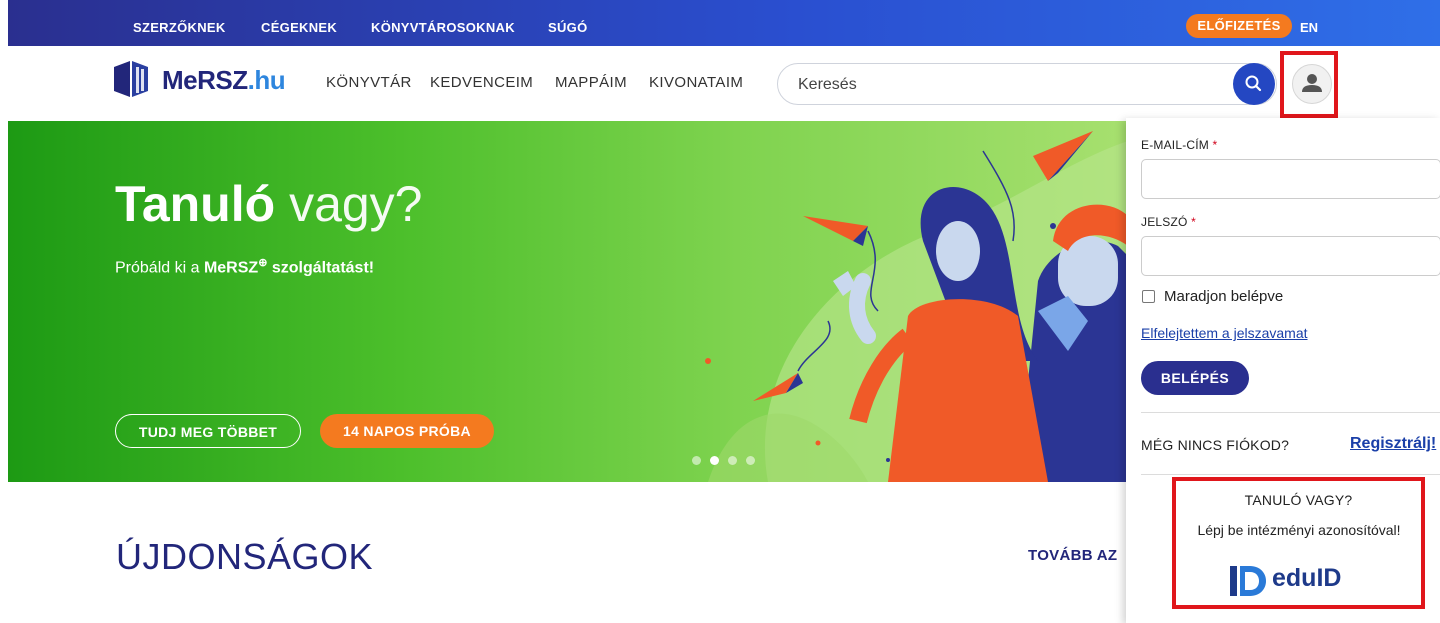 The height and width of the screenshot is (623, 1440). I want to click on topbar-link-authors: SZERZŐKNEK, so click(179, 27).